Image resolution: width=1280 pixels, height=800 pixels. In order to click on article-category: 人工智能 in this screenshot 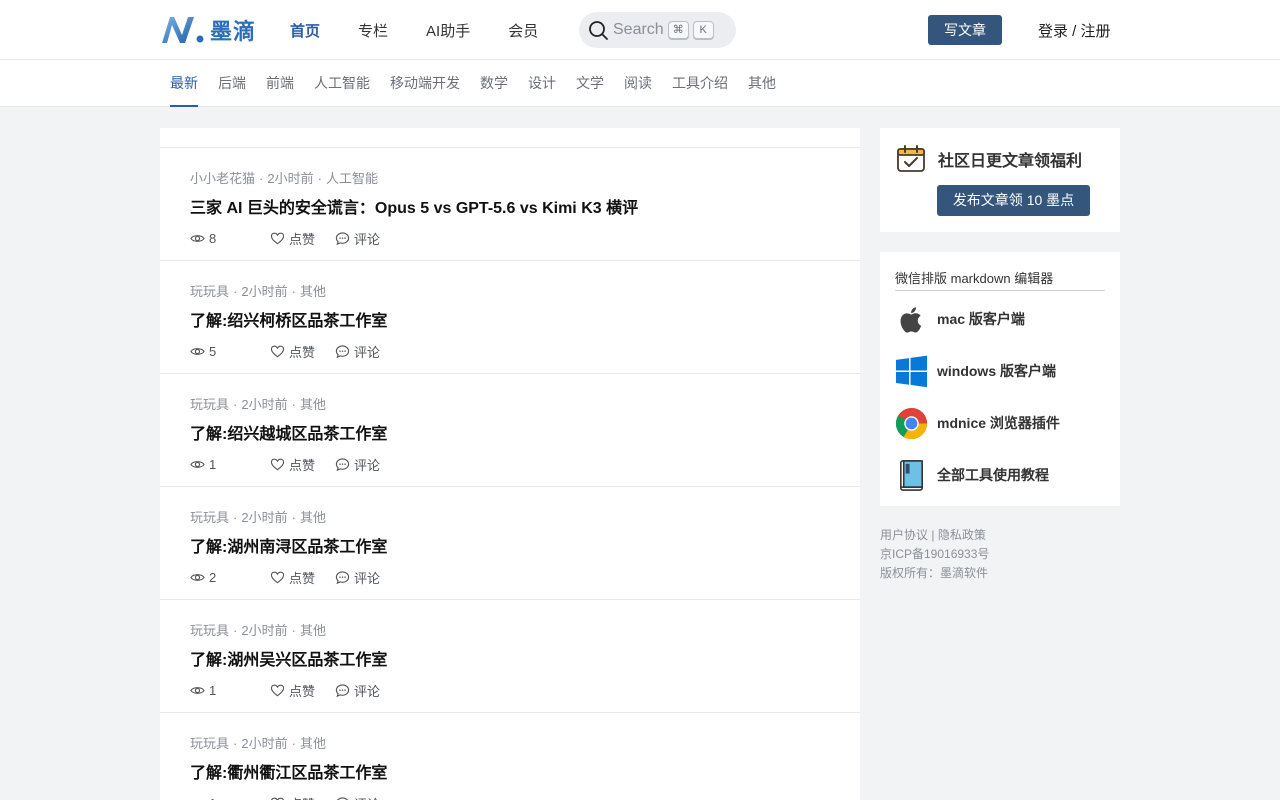, I will do `click(352, 178)`.